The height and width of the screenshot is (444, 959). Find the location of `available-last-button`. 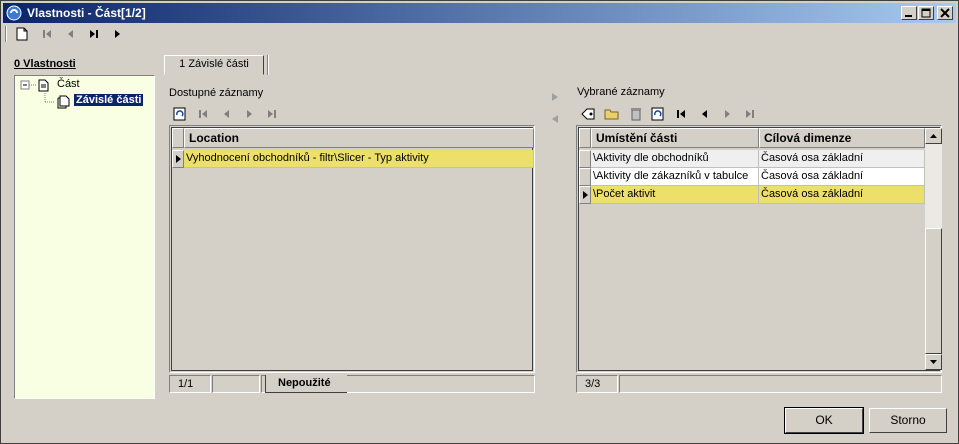

available-last-button is located at coordinates (272, 114).